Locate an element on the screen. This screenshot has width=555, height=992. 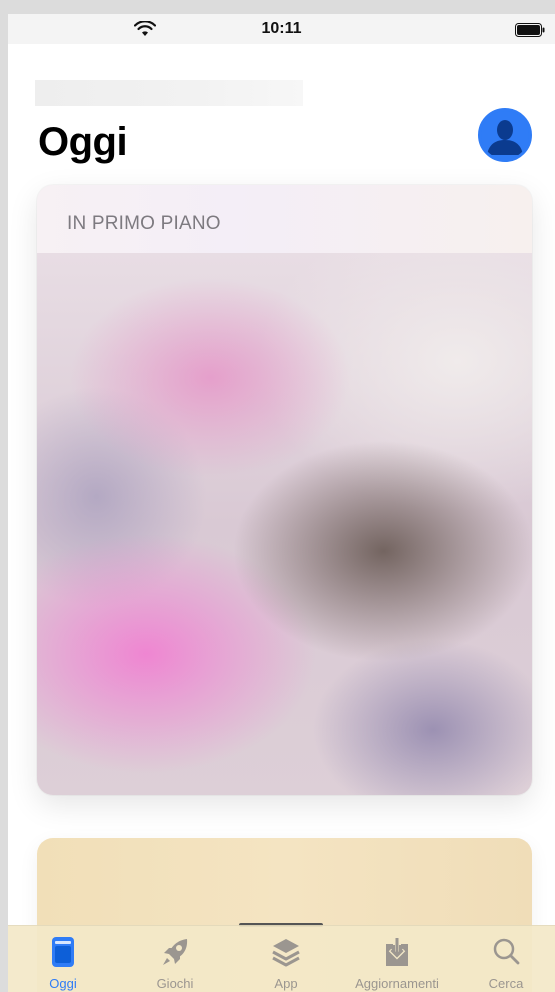
today-icon is located at coordinates (63, 952).